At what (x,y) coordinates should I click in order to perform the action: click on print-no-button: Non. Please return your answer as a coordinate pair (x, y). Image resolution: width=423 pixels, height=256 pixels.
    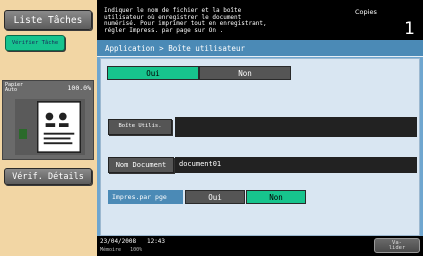
    Looking at the image, I should click on (276, 197).